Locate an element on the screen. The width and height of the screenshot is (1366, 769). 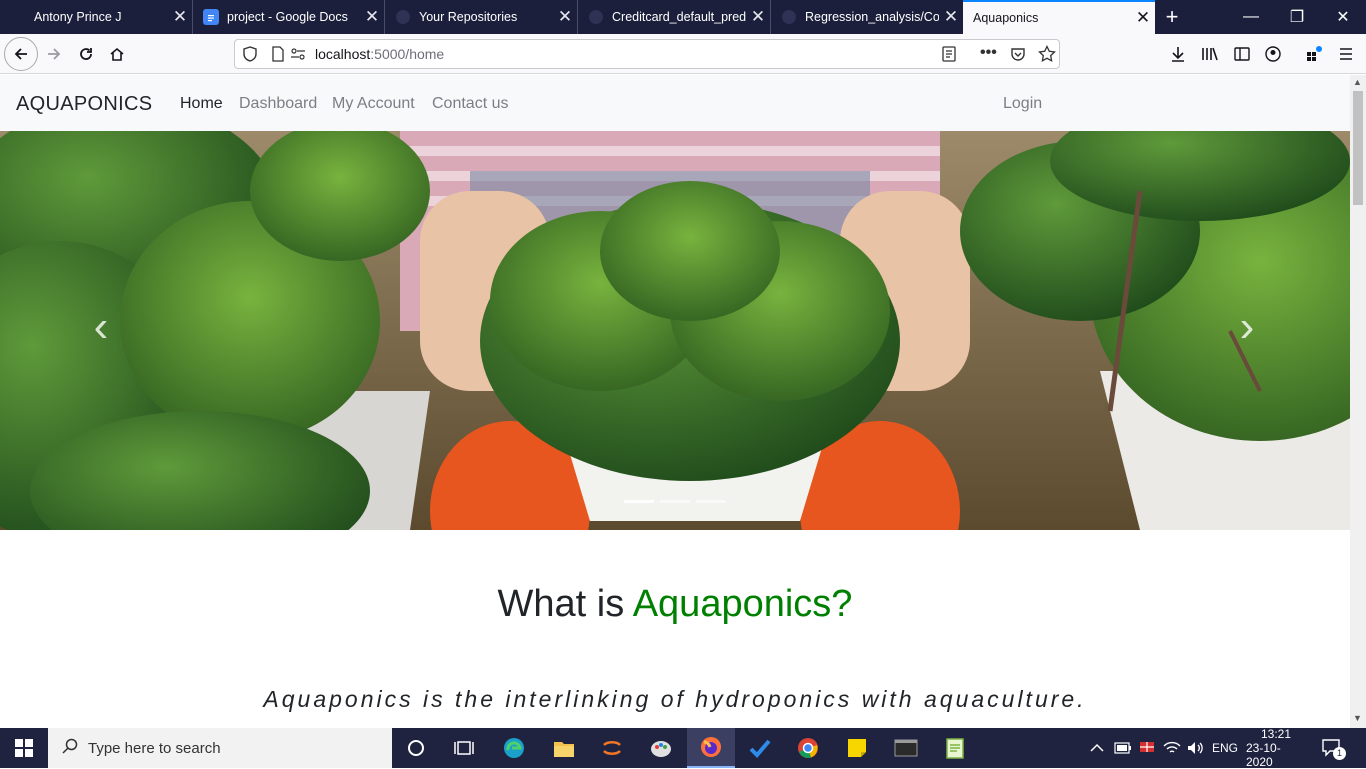
taskbar-search: Type here to search is located at coordinates (220, 748).